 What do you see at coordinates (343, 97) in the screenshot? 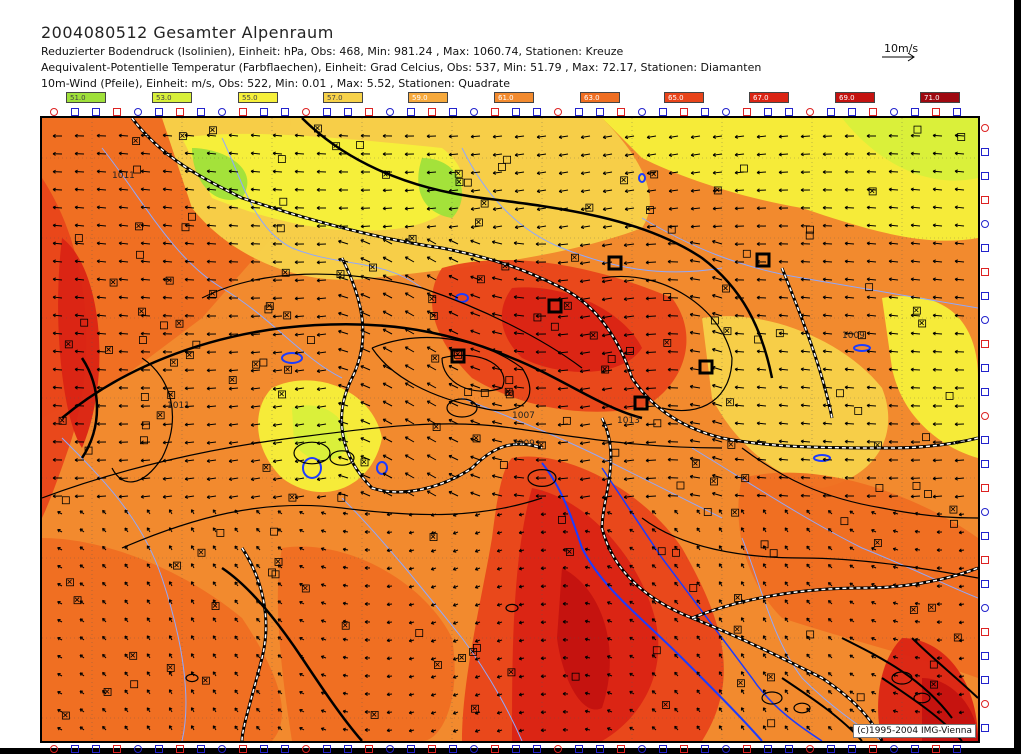
I see `legend-swatch: 57.0` at bounding box center [343, 97].